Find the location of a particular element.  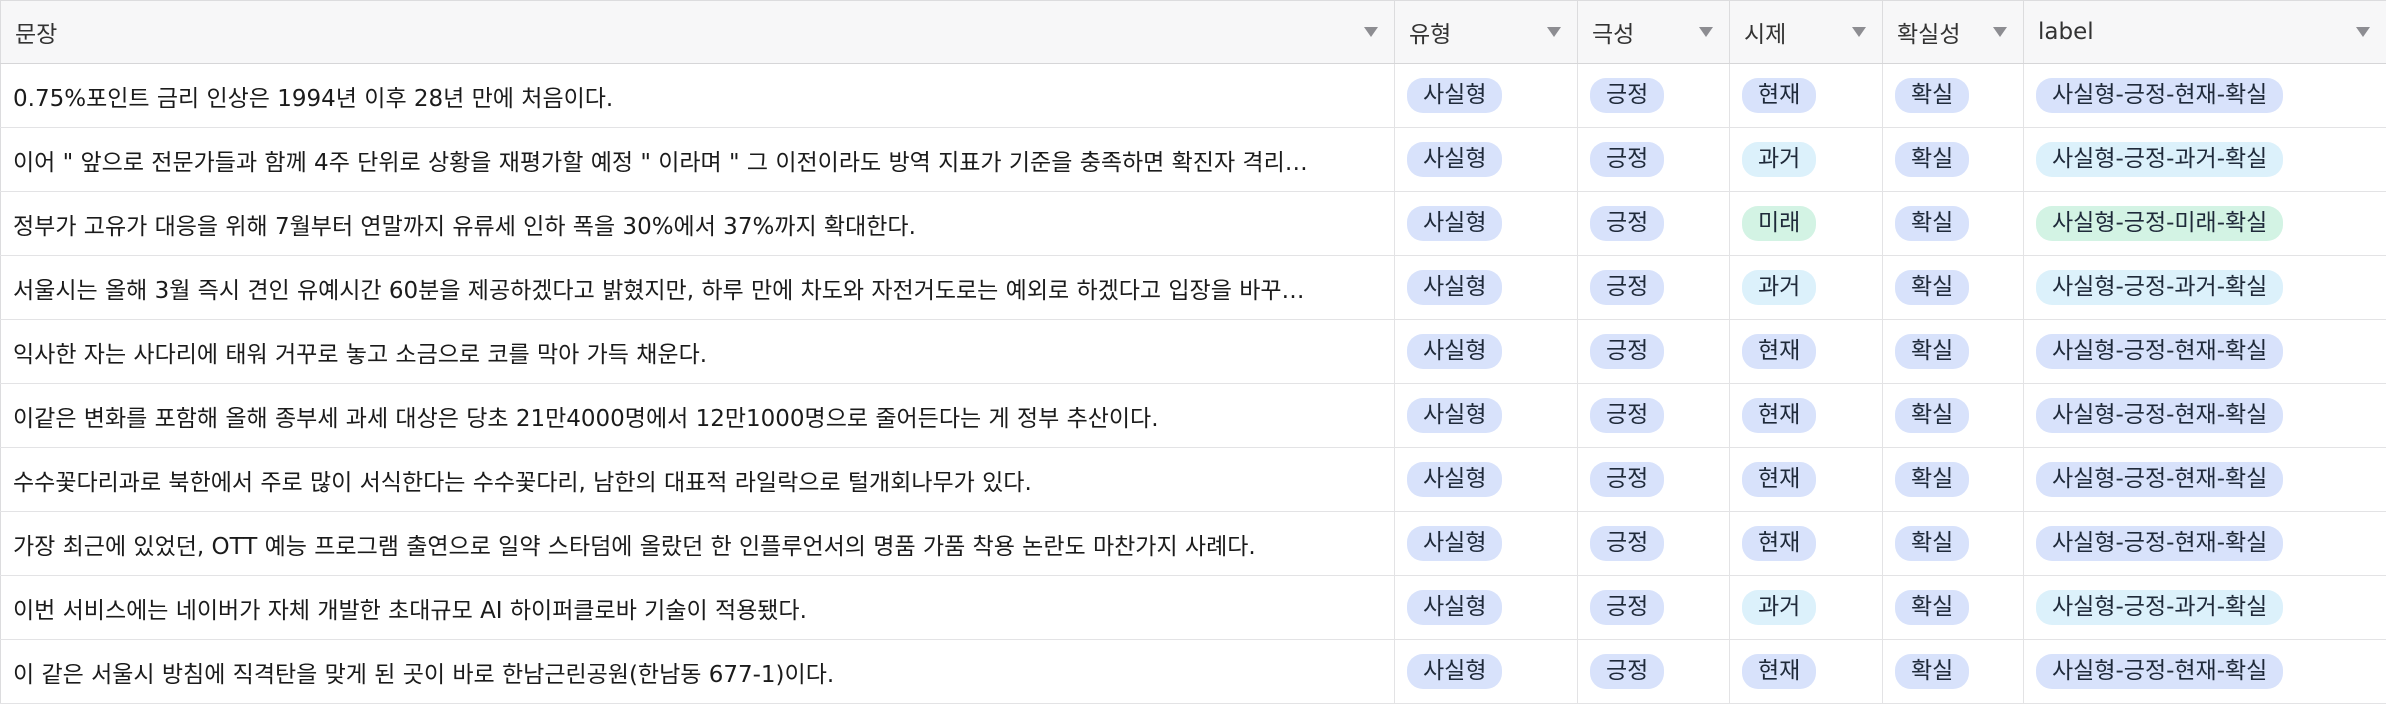

column-header-certainty: 확실성 is located at coordinates (1953, 32).